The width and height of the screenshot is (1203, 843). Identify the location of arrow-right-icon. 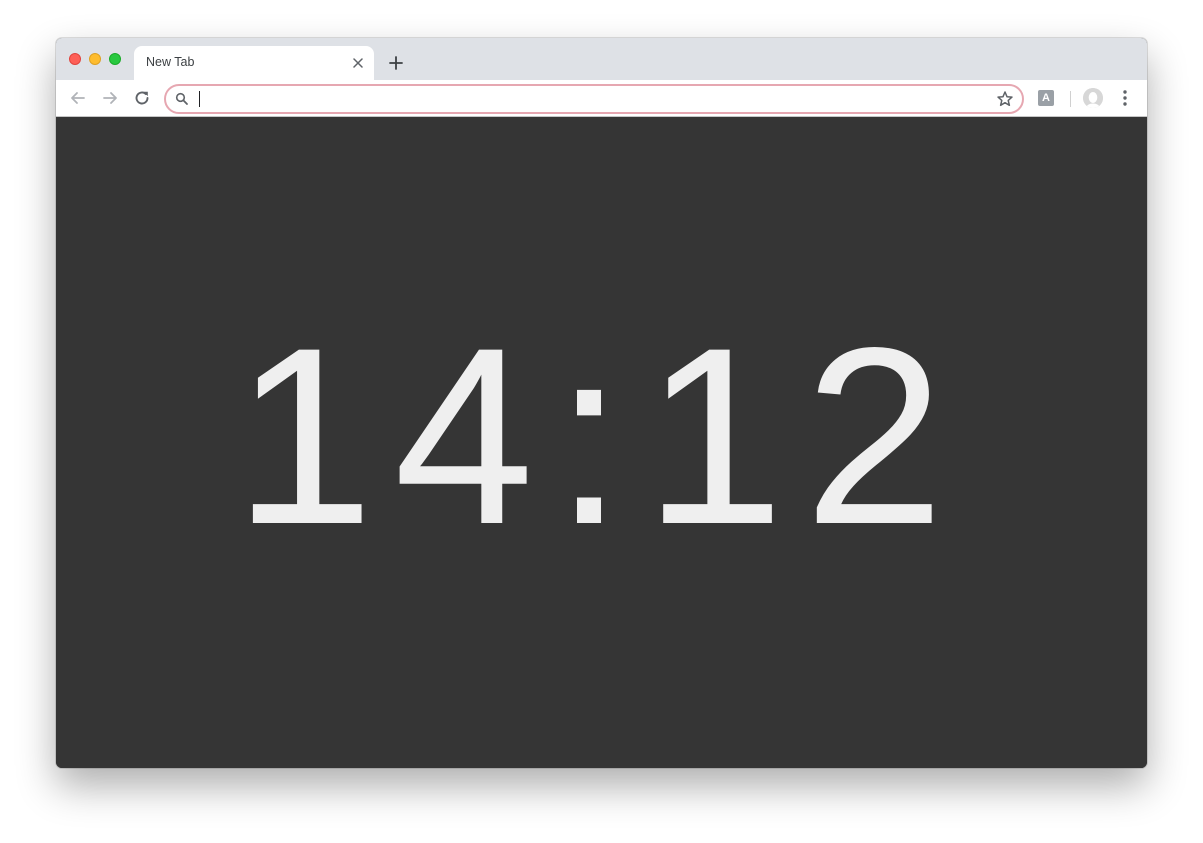
(110, 98).